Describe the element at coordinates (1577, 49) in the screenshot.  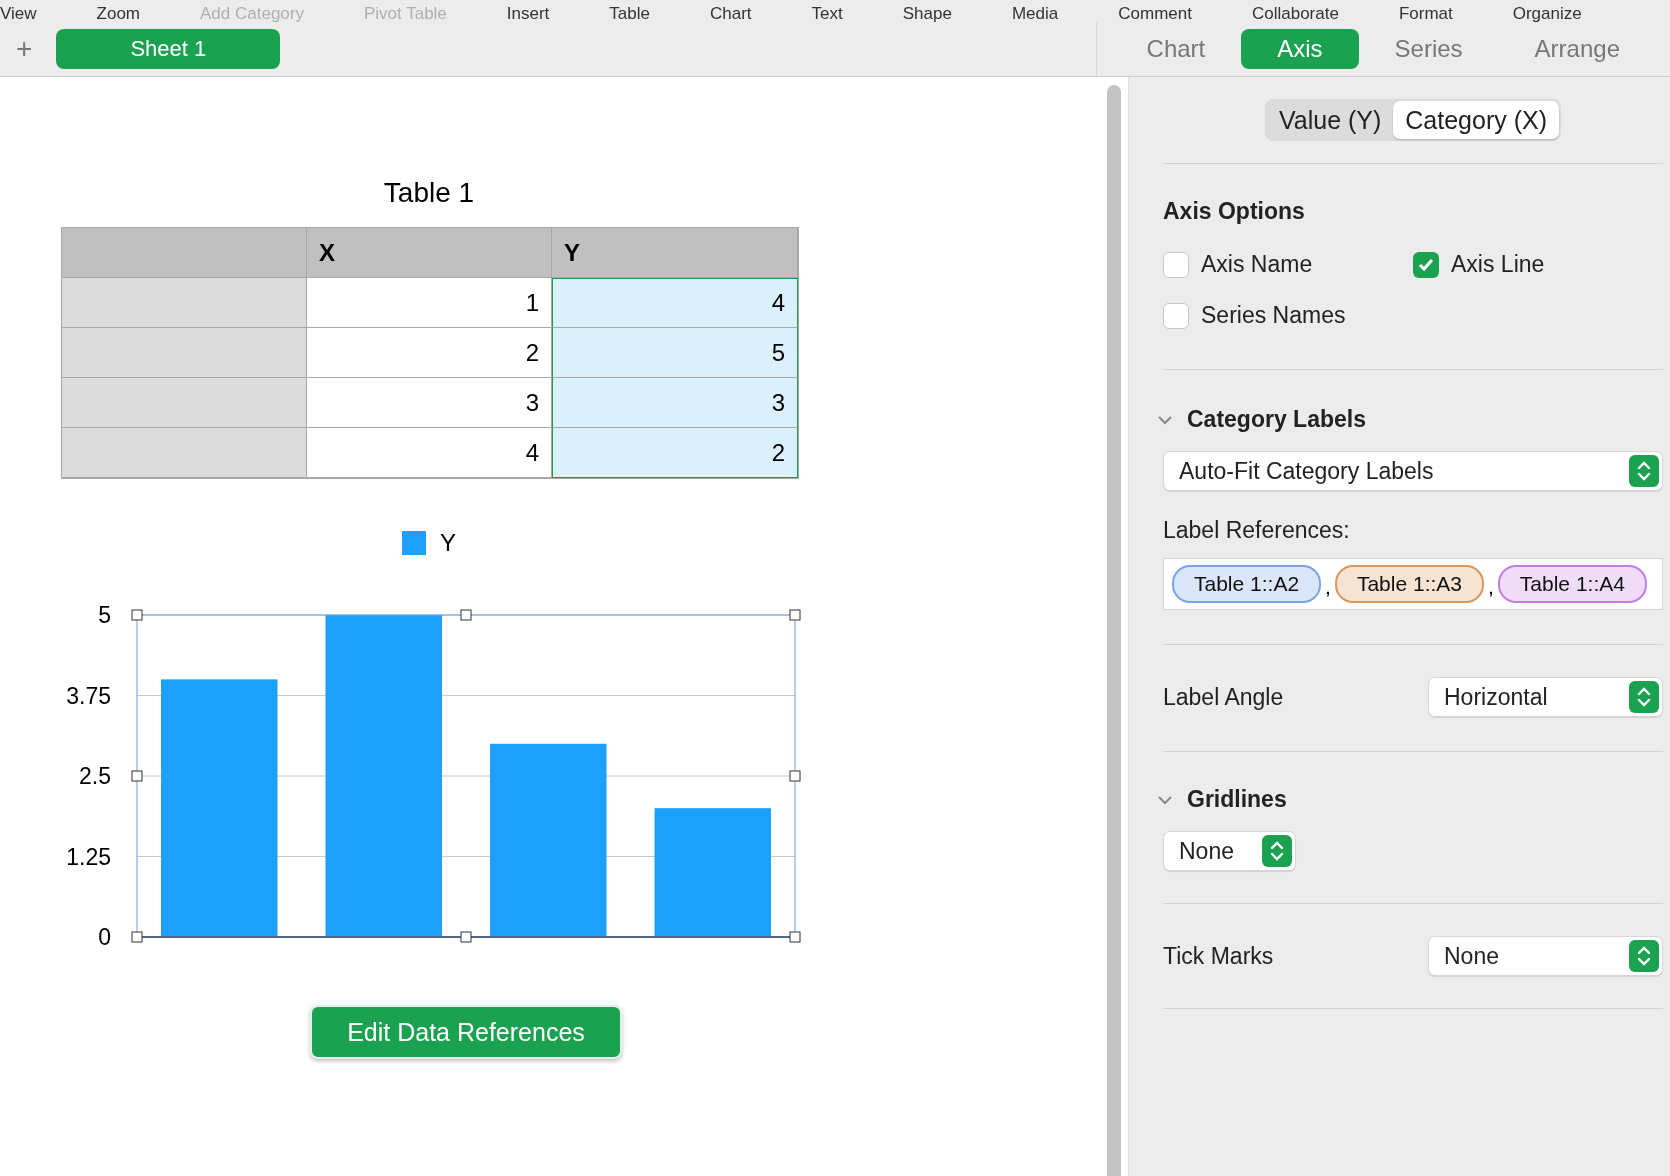
I see `inspector-tab: Arrange` at that location.